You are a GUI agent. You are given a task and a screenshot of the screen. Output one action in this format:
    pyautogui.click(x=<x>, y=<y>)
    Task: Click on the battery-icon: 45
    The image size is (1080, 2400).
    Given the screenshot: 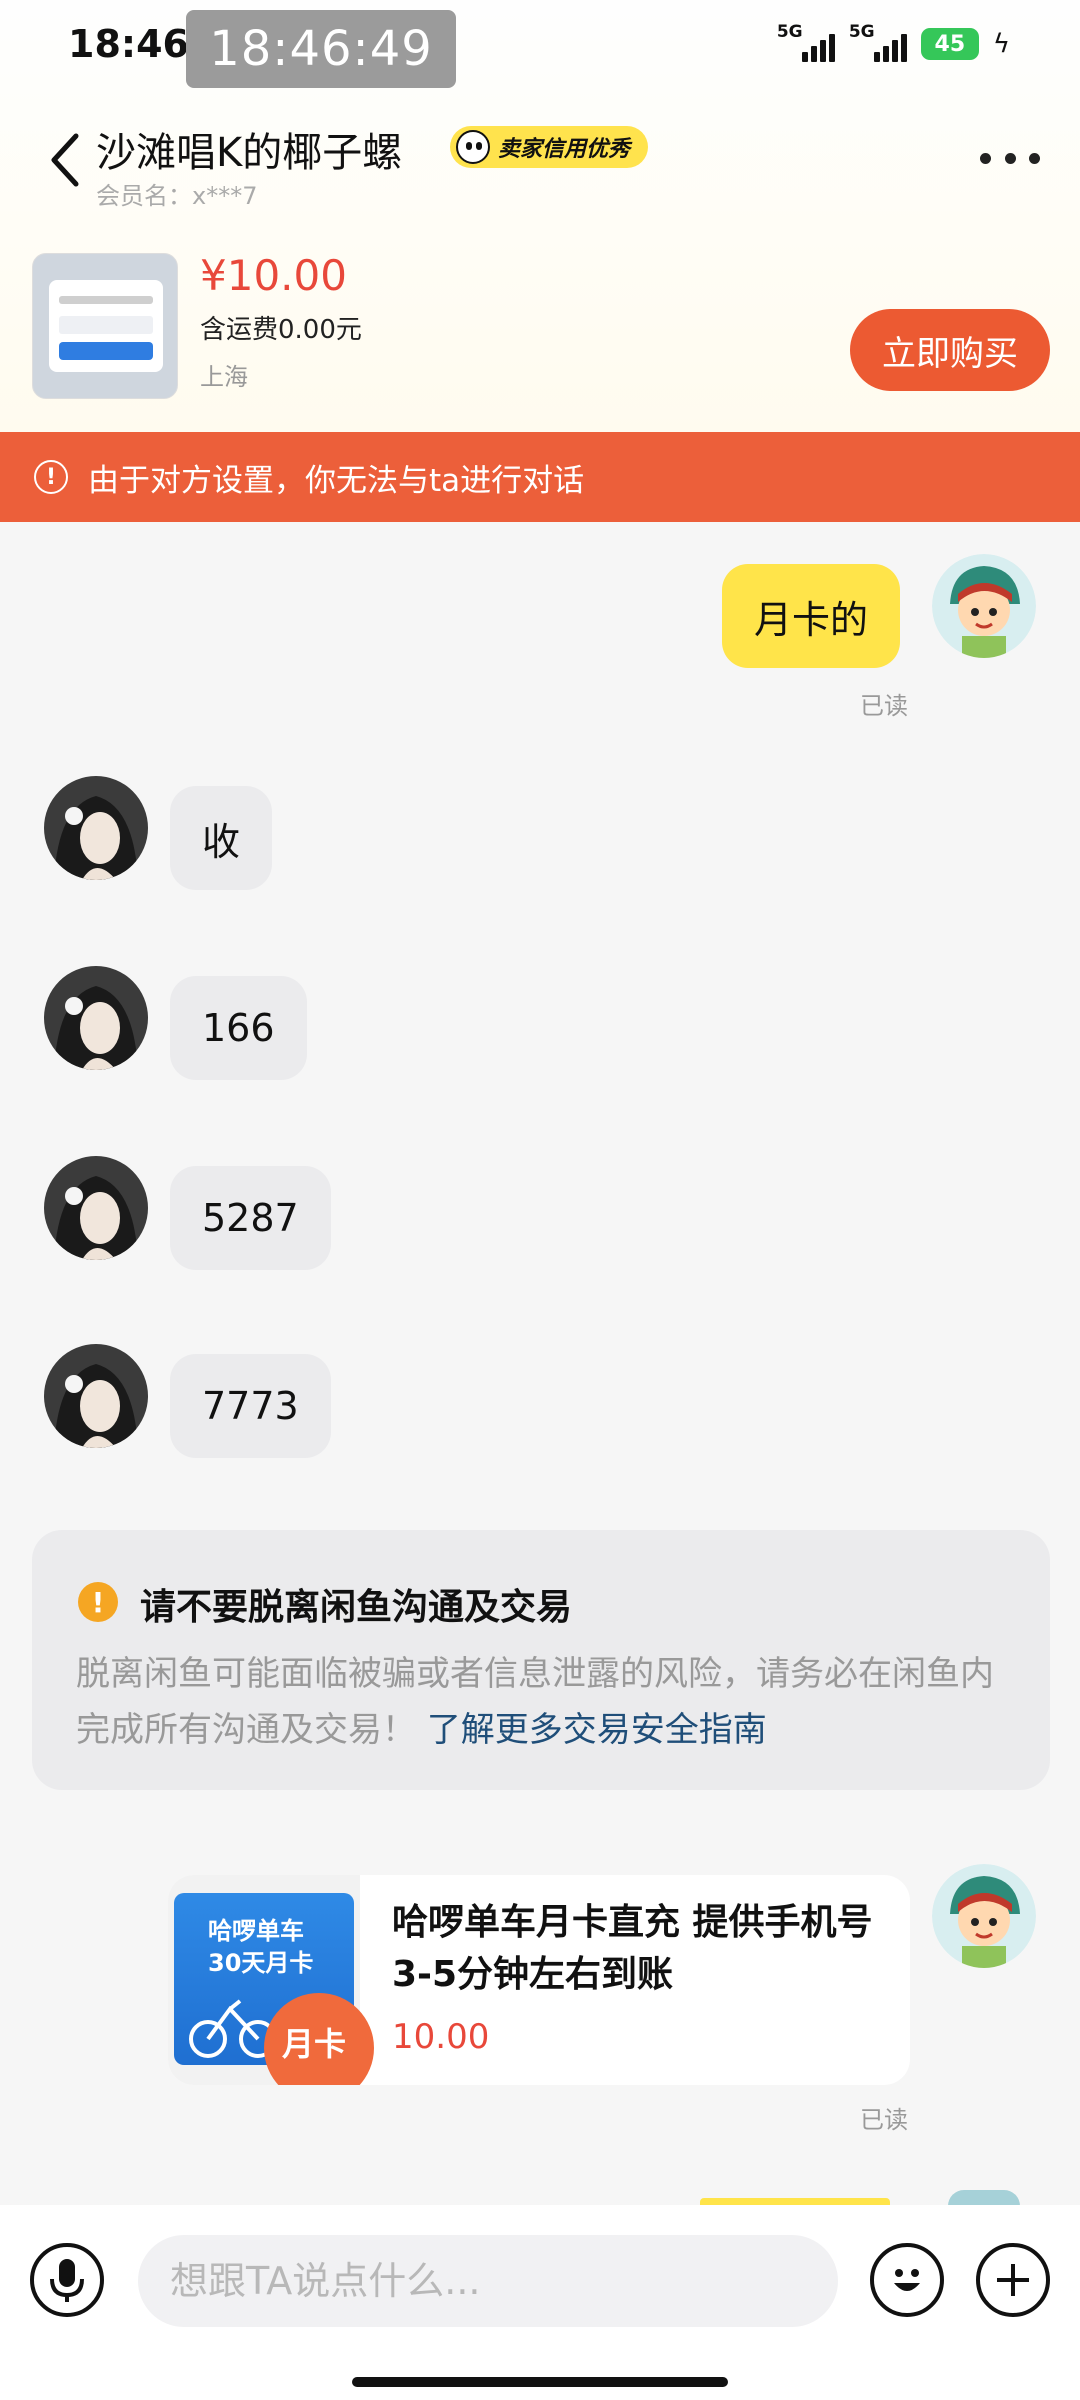 What is the action you would take?
    pyautogui.click(x=949, y=44)
    